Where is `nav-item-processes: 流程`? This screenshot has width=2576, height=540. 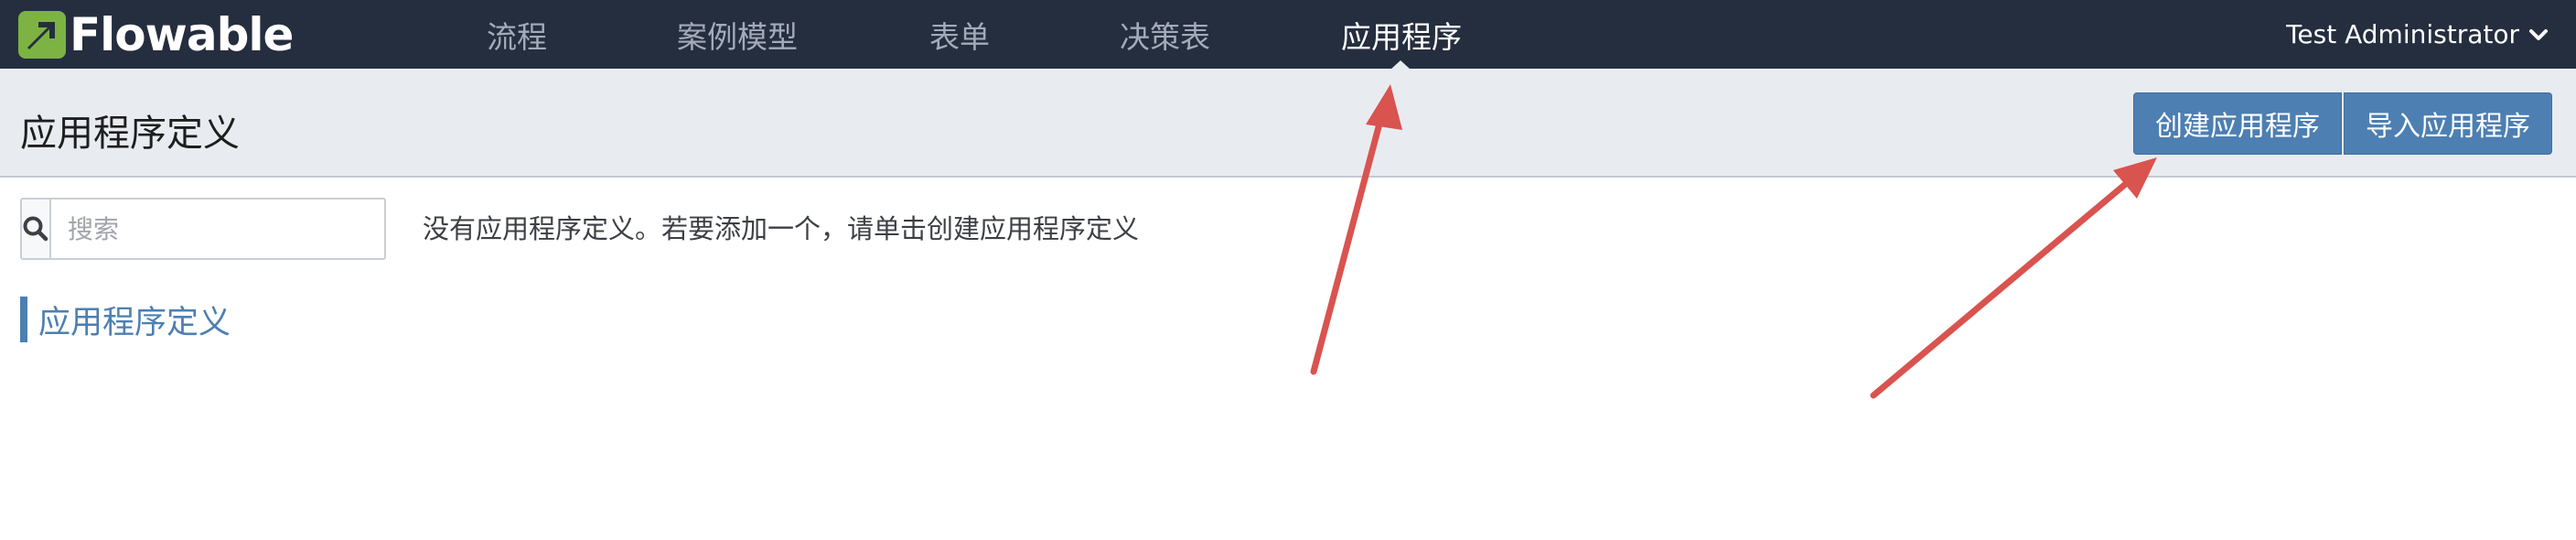 nav-item-processes: 流程 is located at coordinates (517, 34).